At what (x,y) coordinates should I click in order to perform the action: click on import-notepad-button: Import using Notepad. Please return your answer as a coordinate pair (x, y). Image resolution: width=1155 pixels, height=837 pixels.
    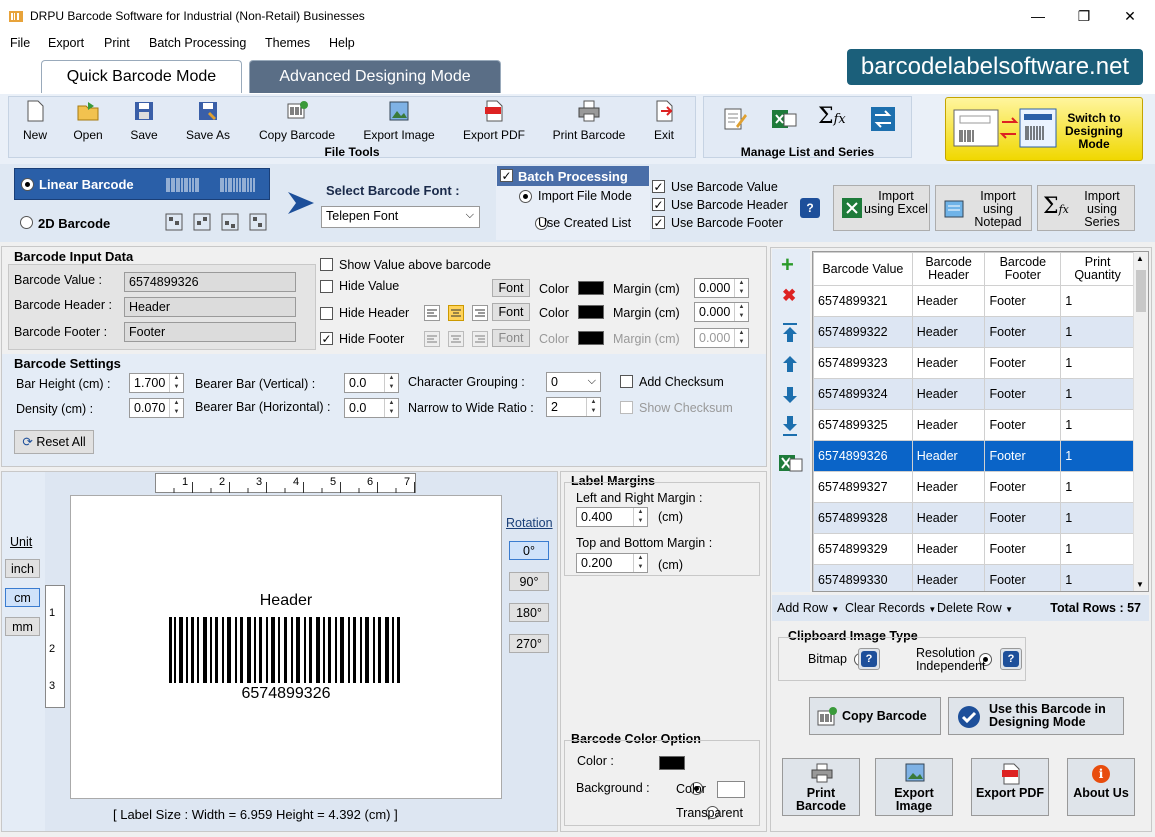
    Looking at the image, I should click on (983, 208).